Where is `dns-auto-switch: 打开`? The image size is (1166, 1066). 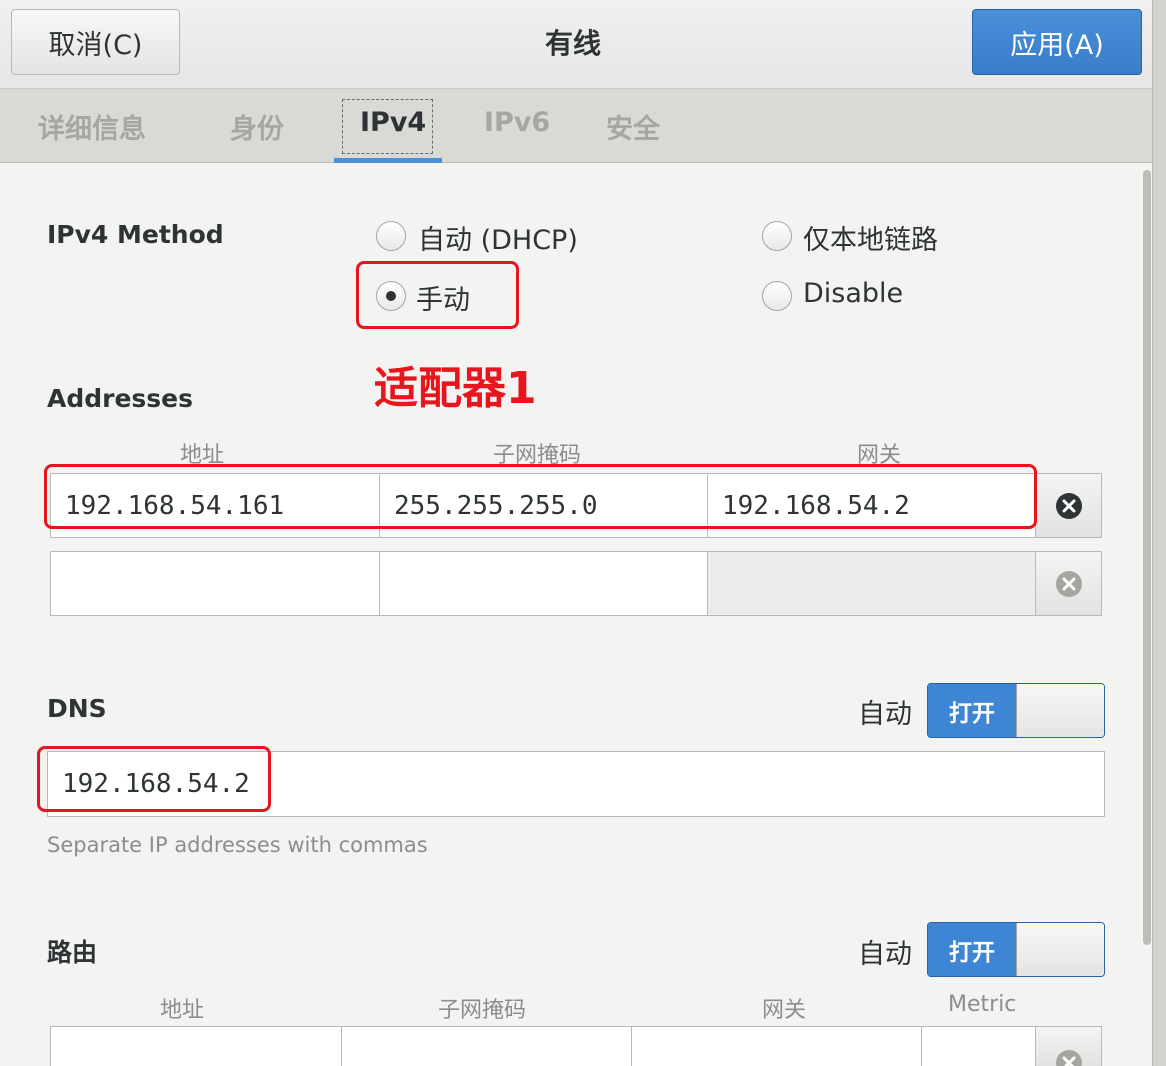
dns-auto-switch: 打开 is located at coordinates (1016, 710).